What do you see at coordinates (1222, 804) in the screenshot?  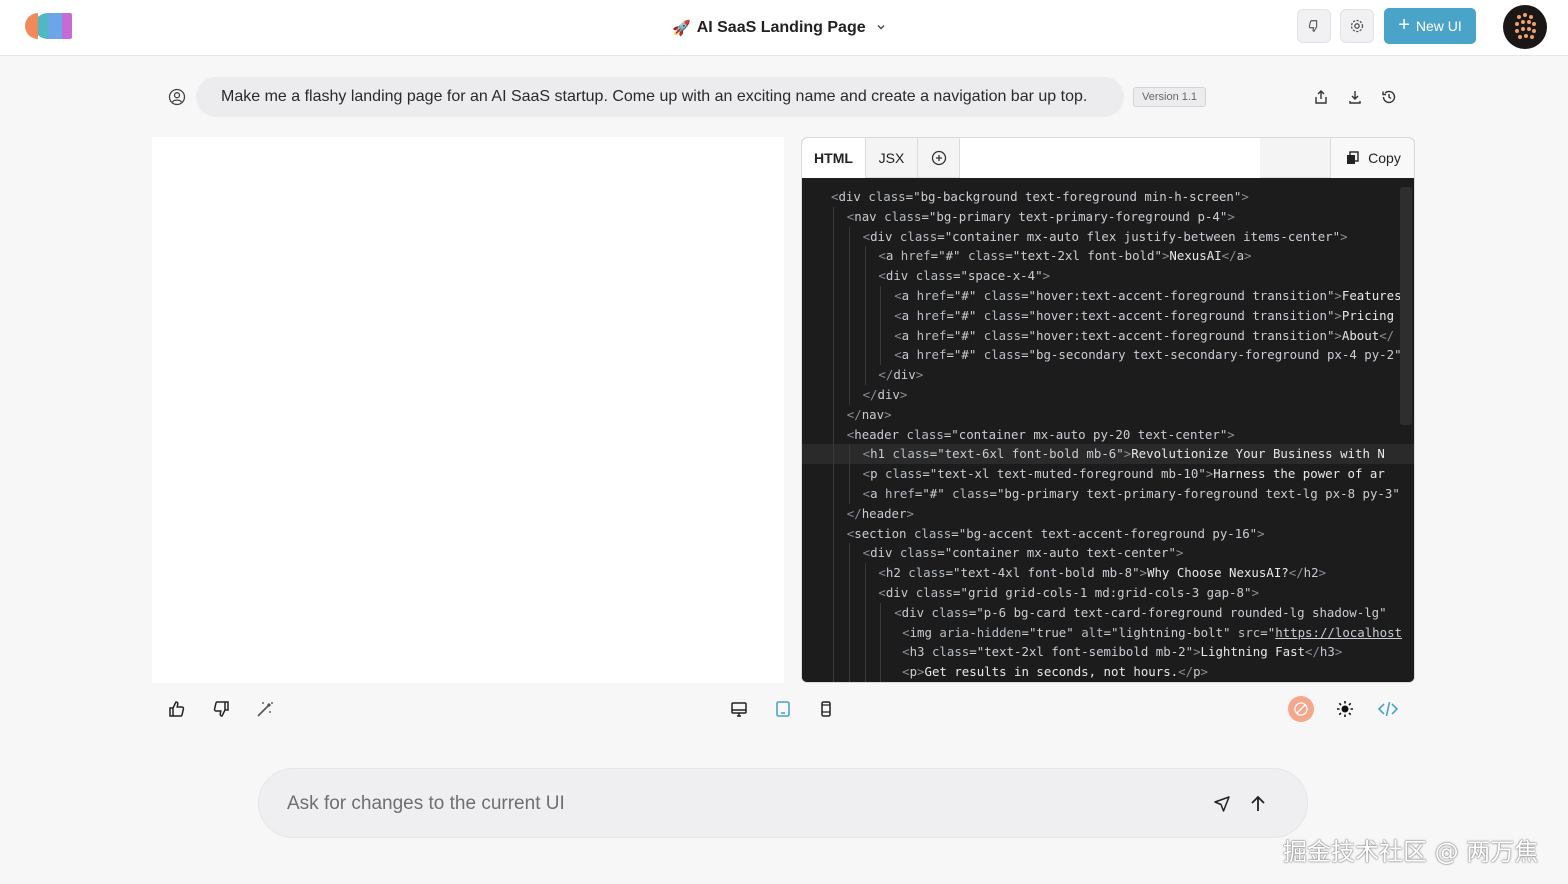 I see `cursor-select-icon` at bounding box center [1222, 804].